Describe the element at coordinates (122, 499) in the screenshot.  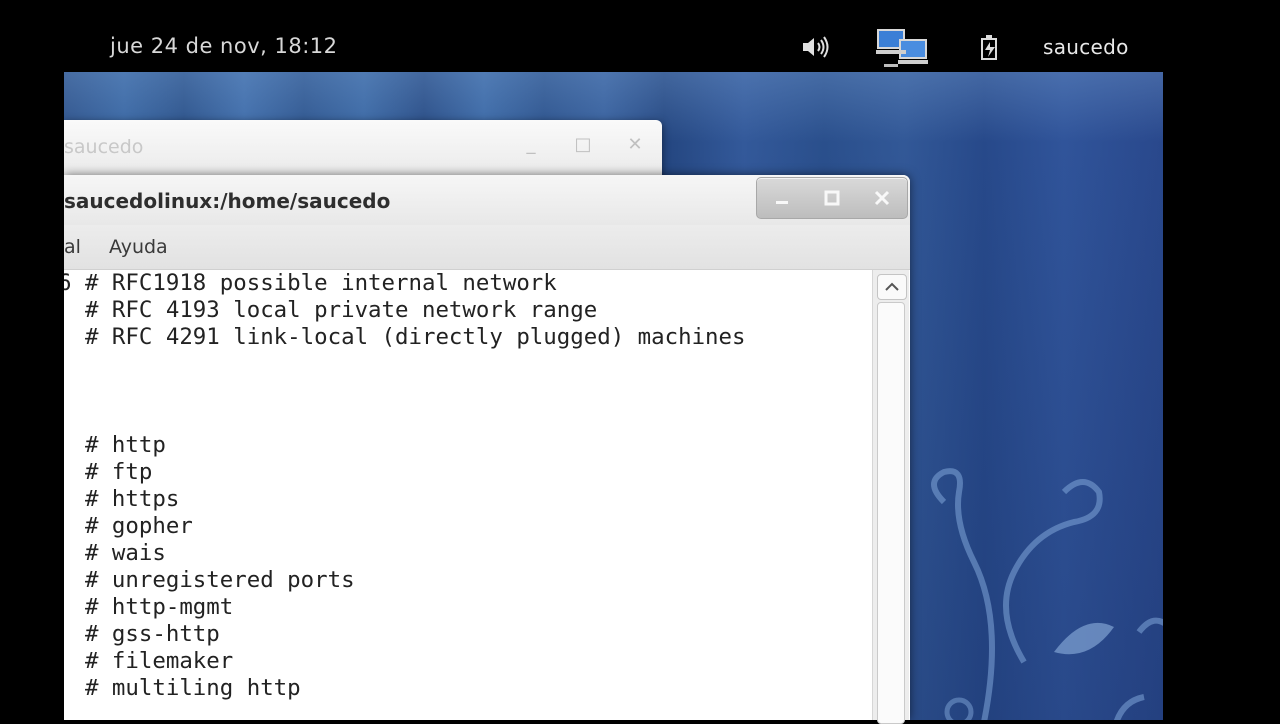
I see `terminal-line: # https` at that location.